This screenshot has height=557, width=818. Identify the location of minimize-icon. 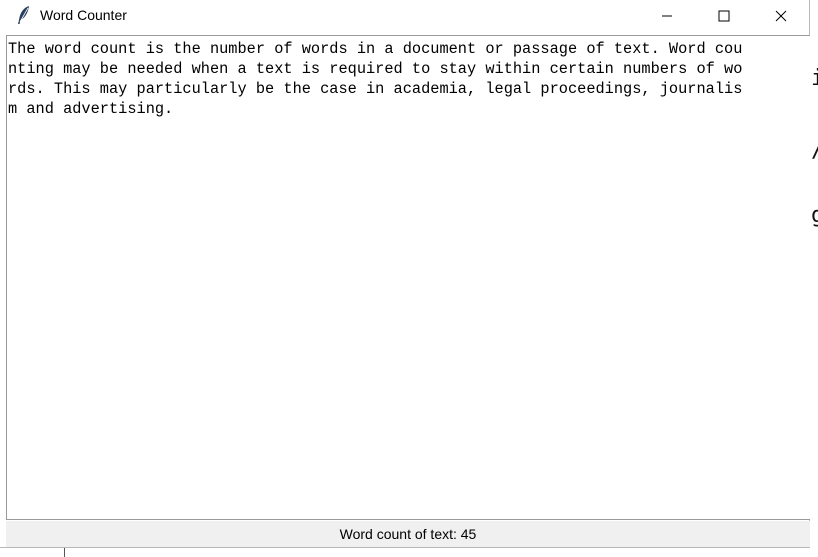
(667, 15).